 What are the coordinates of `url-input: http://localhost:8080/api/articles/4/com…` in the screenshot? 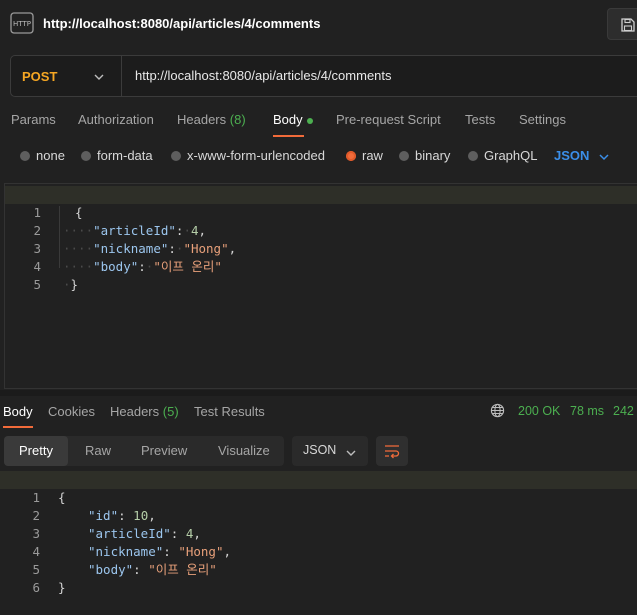 It's located at (263, 75).